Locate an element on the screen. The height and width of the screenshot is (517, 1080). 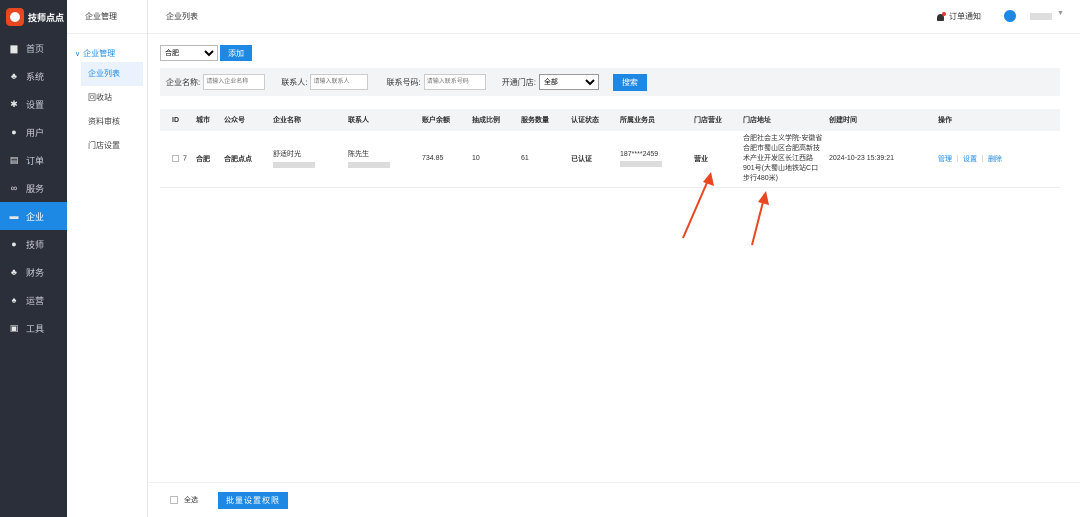
sitemap-icon: ♣ is located at coordinates (14, 76).